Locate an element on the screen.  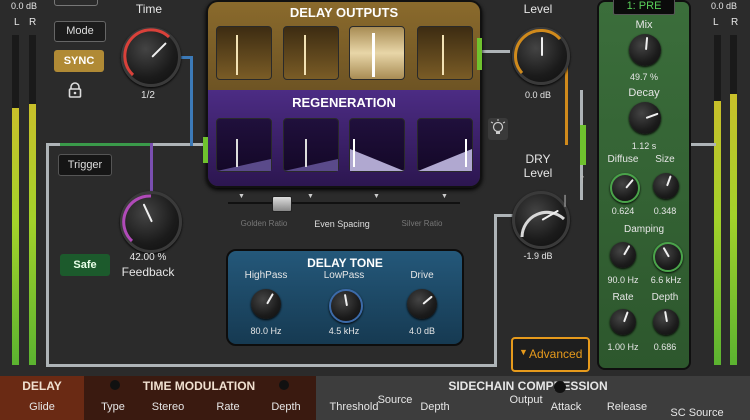
highpass-knob is located at coordinates (266, 304).